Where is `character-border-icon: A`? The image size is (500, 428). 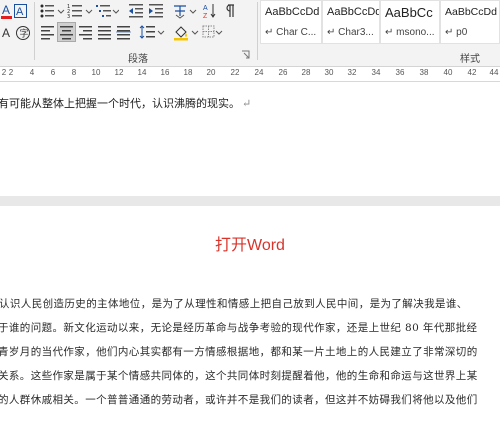
character-border-icon: A is located at coordinates (20, 11).